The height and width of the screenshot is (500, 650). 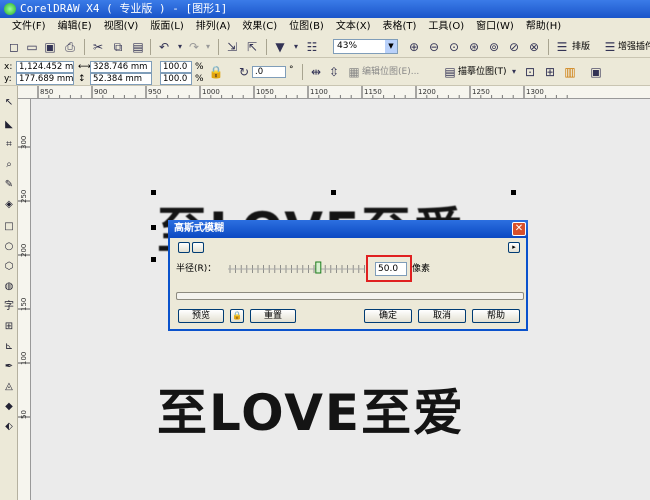 I want to click on menu-edit: 编辑(E), so click(x=75, y=27).